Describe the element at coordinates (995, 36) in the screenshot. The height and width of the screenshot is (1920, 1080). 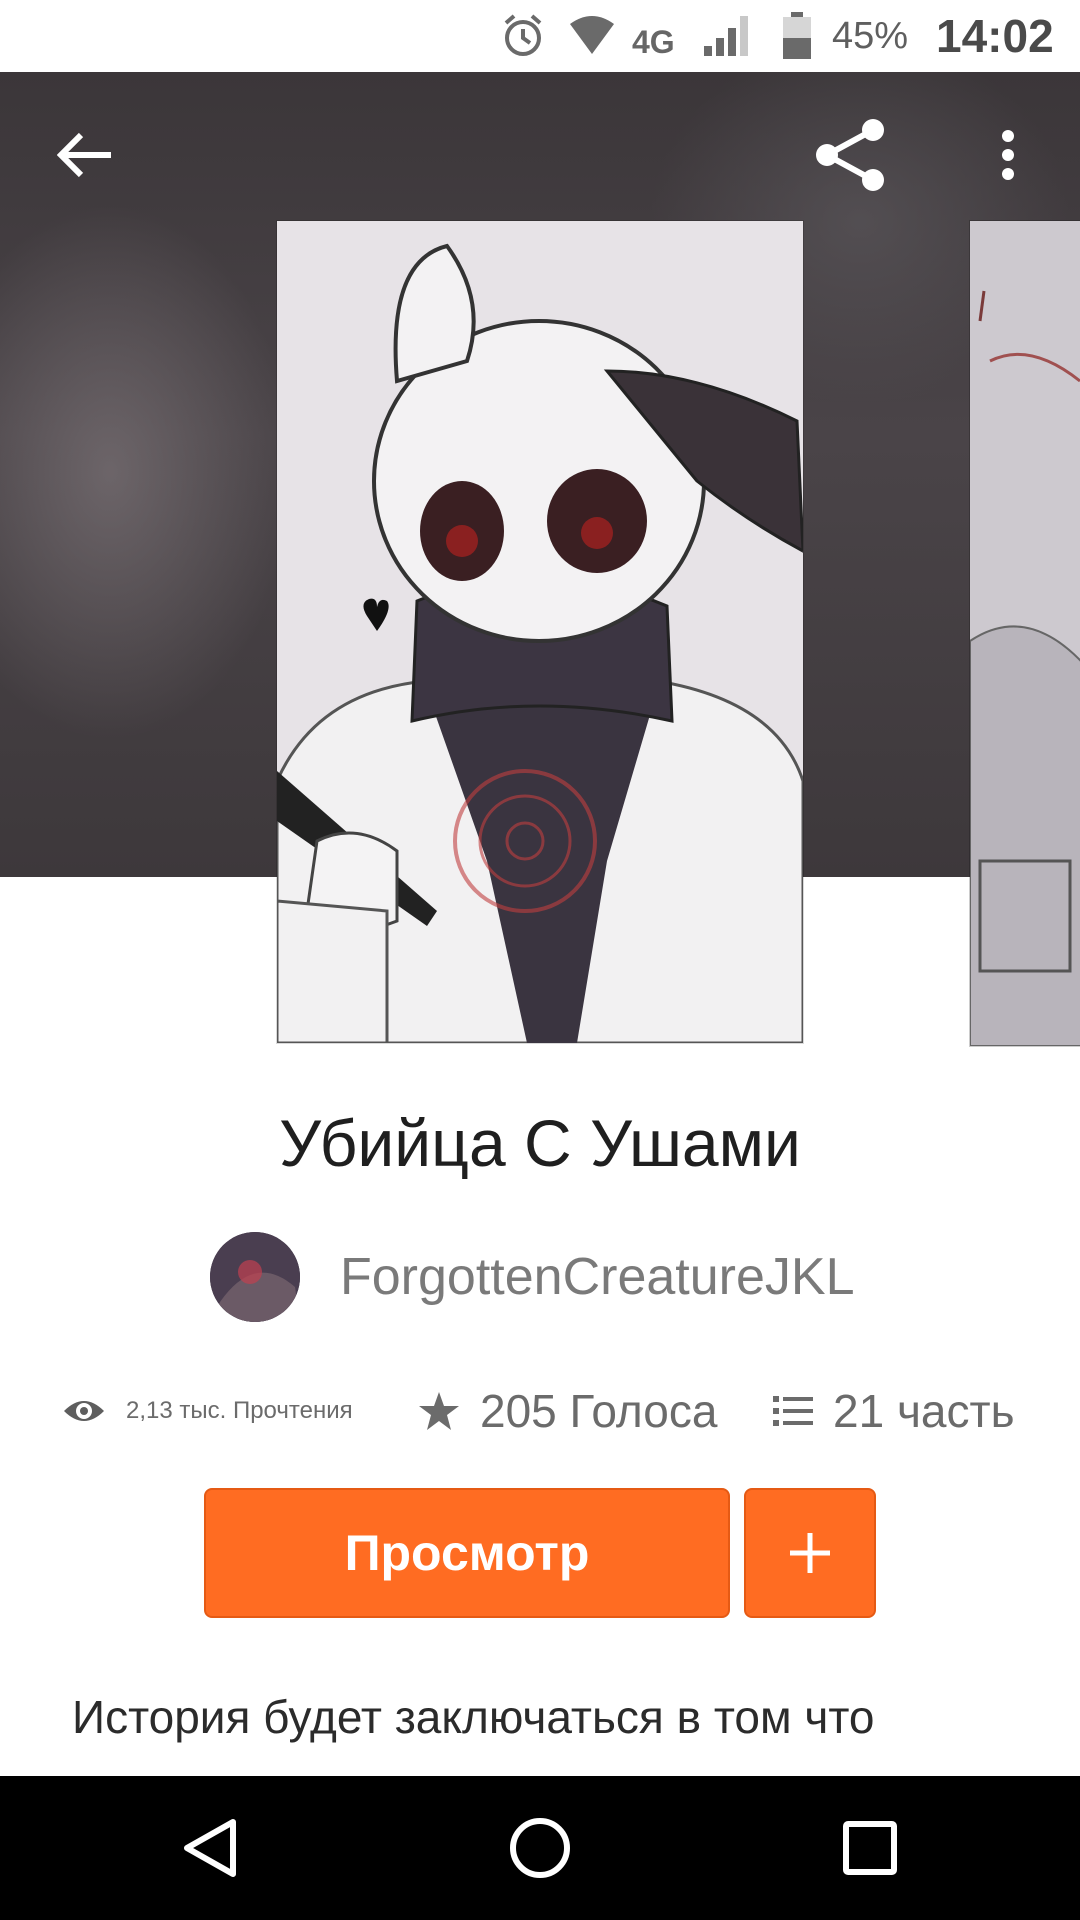
I see `clock: 14:02` at that location.